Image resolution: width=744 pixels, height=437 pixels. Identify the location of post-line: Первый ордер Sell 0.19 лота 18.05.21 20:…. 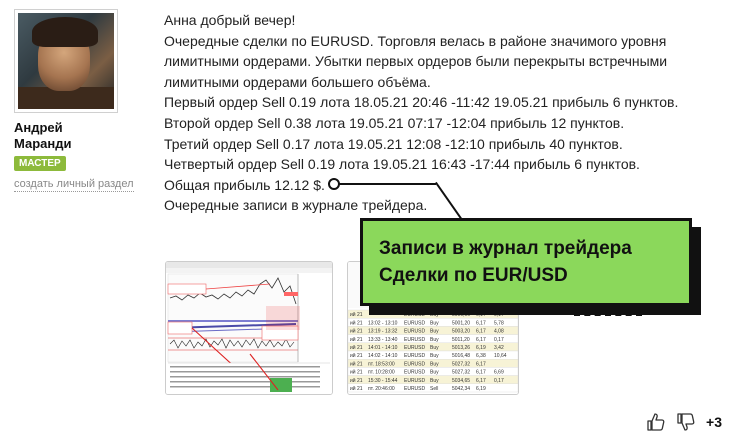
(421, 102).